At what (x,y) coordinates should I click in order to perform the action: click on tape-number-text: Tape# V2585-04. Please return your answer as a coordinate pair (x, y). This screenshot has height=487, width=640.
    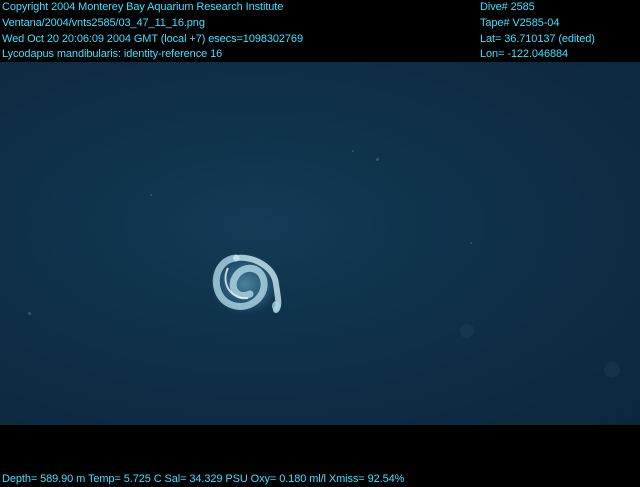
    Looking at the image, I should click on (520, 23).